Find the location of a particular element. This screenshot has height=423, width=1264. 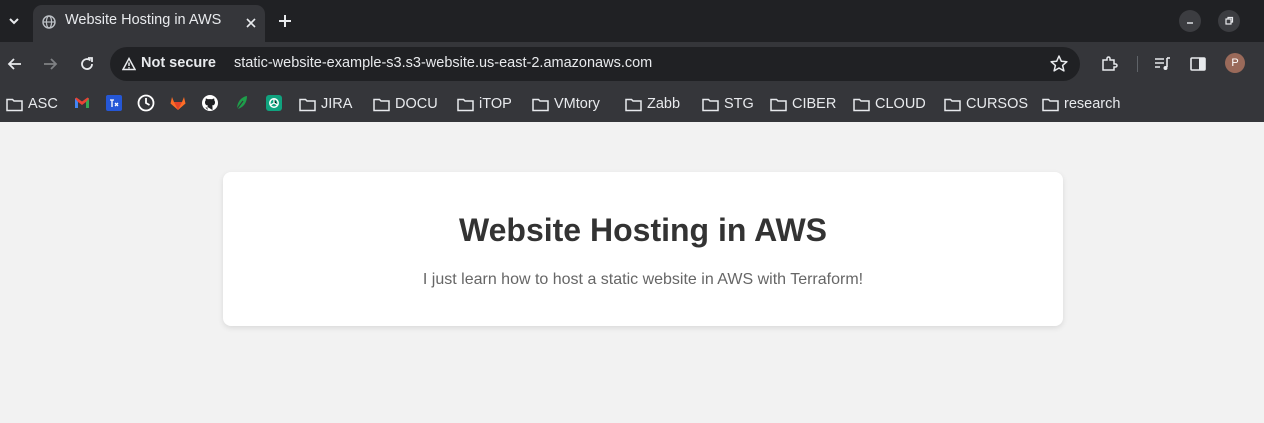

bookmark-folder-asc: ASC is located at coordinates (32, 104).